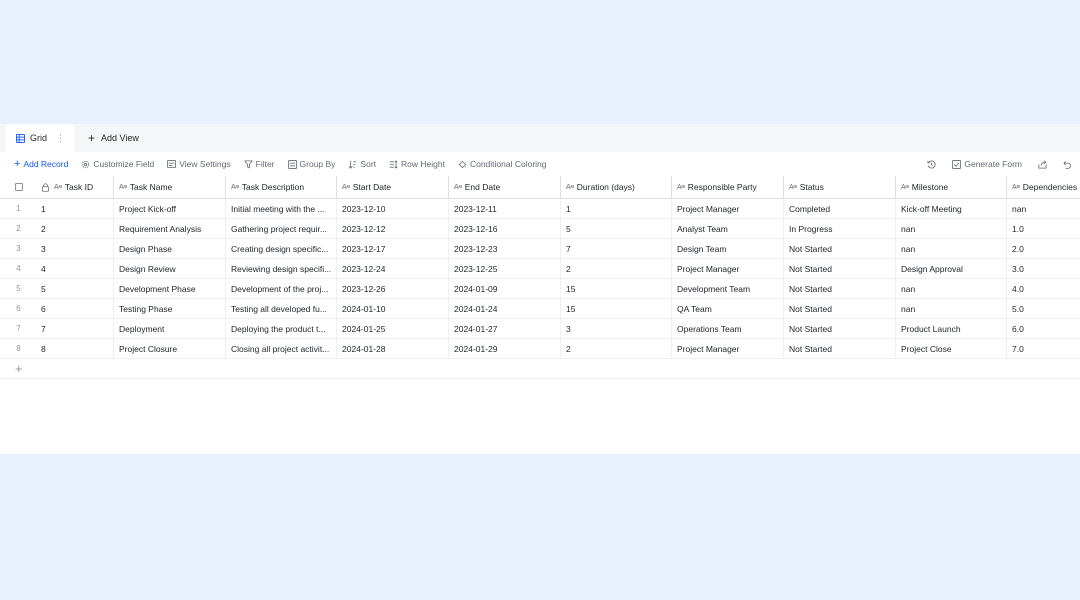 This screenshot has width=1080, height=600. I want to click on add-record-button: + Add Record, so click(41, 164).